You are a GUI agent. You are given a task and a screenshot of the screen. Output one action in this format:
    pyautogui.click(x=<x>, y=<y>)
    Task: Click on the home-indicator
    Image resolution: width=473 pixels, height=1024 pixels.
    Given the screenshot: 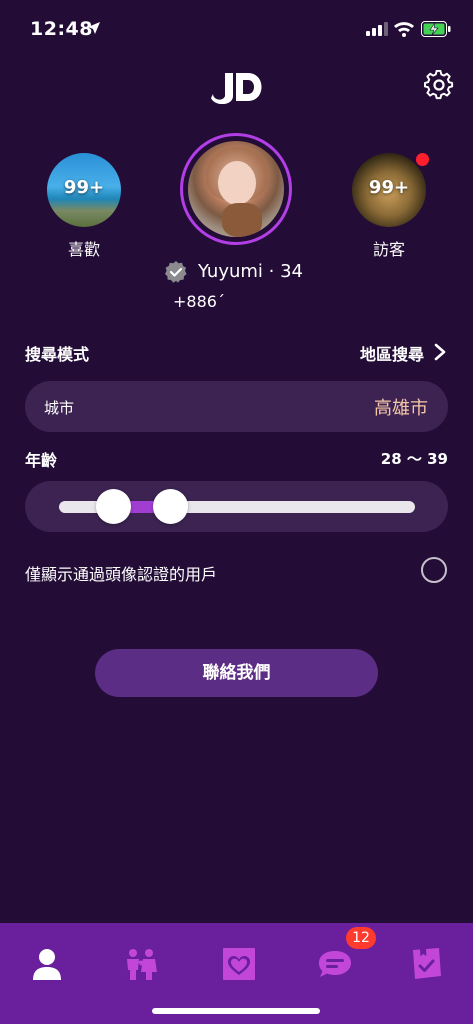 What is the action you would take?
    pyautogui.click(x=236, y=1011)
    